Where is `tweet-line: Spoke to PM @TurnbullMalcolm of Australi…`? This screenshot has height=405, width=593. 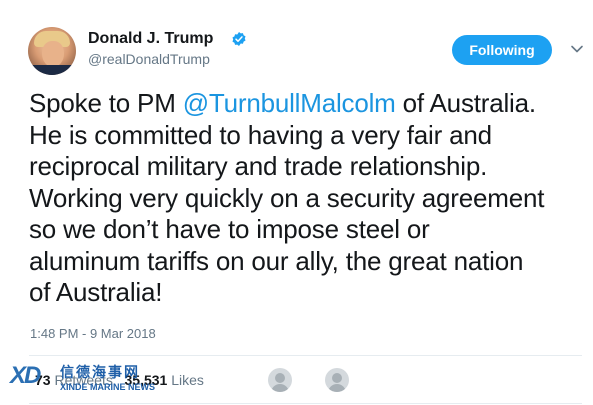
tweet-line: Spoke to PM @TurnbullMalcolm of Australi… is located at coordinates (309, 104).